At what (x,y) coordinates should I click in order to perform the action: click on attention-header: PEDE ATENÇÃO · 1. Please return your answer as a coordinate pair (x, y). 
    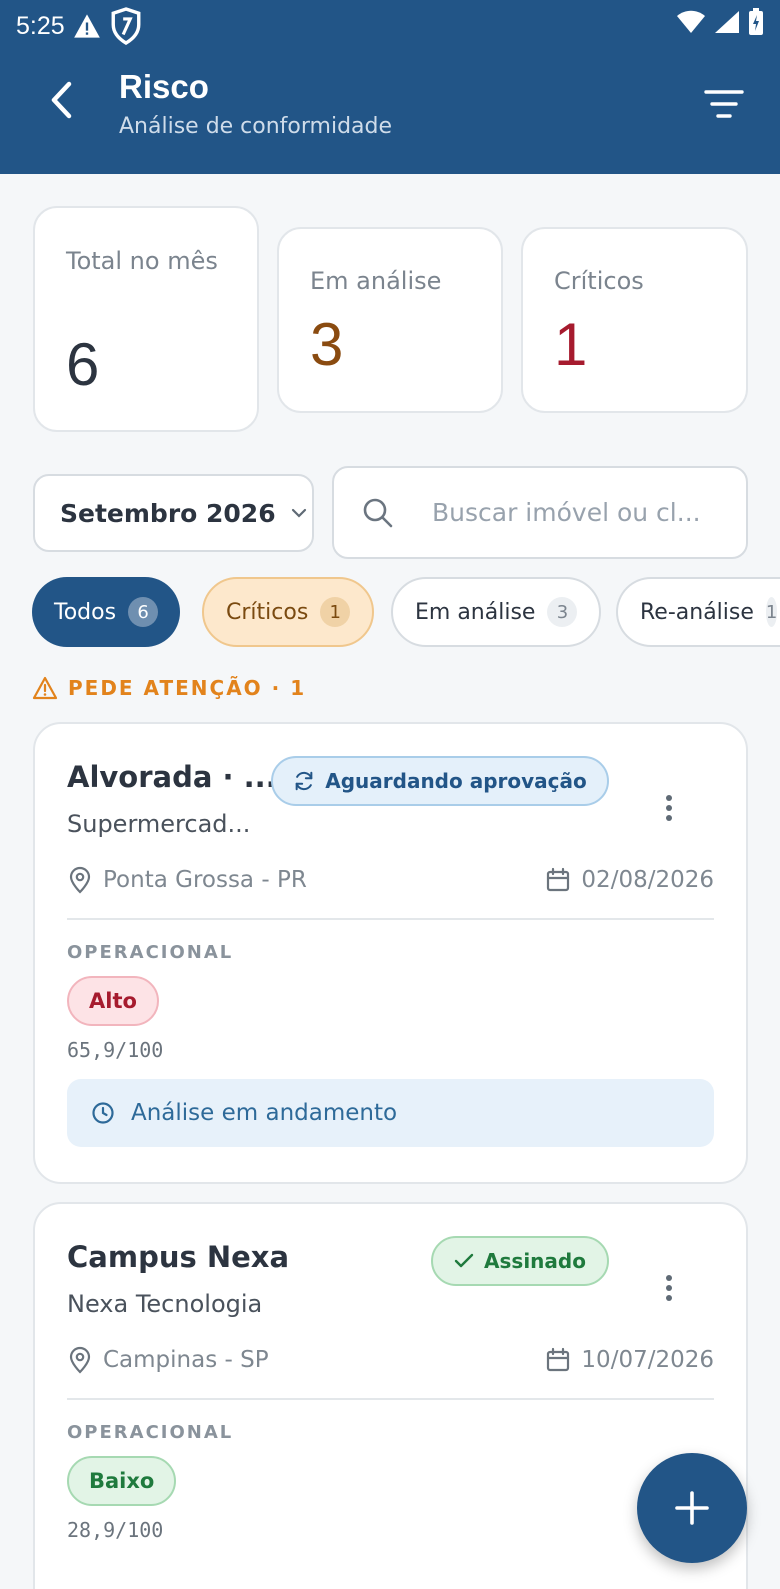
    Looking at the image, I should click on (169, 688).